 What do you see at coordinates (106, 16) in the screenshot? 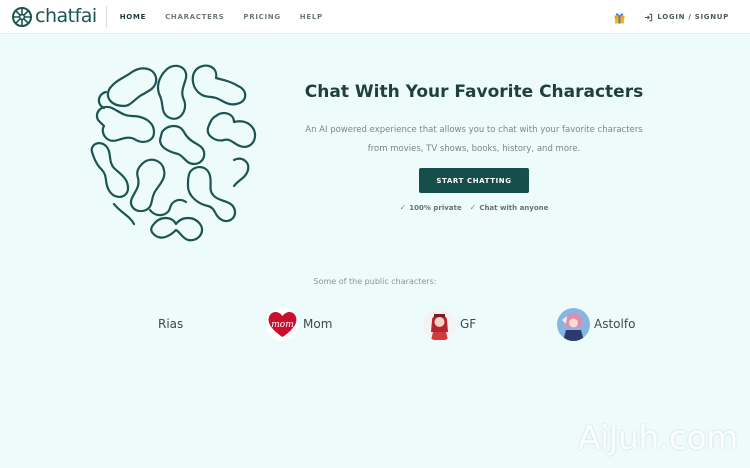
I see `nav-divider` at bounding box center [106, 16].